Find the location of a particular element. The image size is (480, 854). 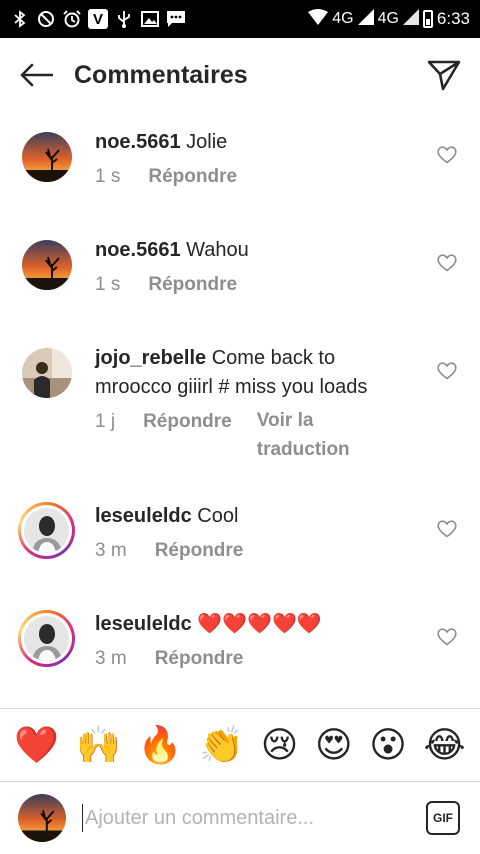

emoji-quick-bar: ❤️ 🙌 🔥 👏 😢 😍 😮 😂 is located at coordinates (240, 745).